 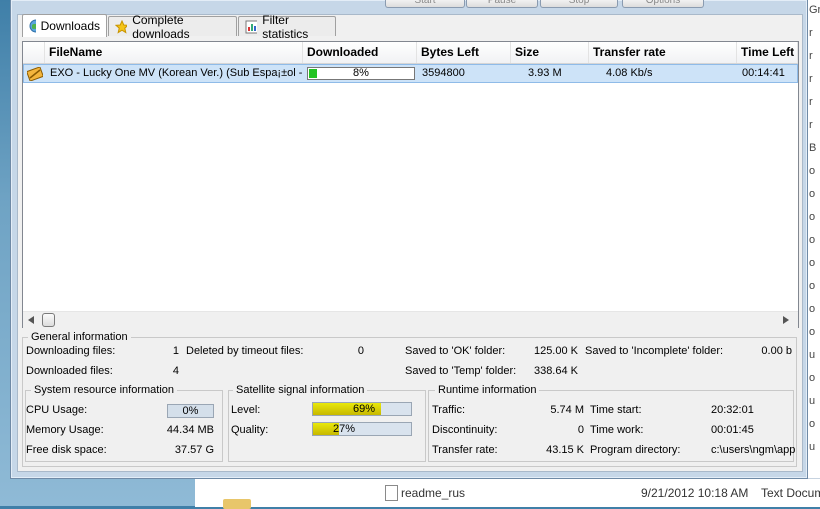 What do you see at coordinates (461, 371) in the screenshot?
I see `saved-temp-label: Saved to 'Temp' folder:` at bounding box center [461, 371].